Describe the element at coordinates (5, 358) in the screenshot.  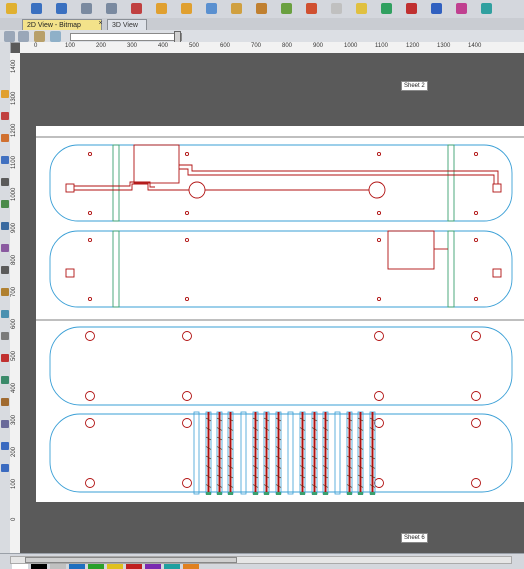
I see `trim-icon` at that location.